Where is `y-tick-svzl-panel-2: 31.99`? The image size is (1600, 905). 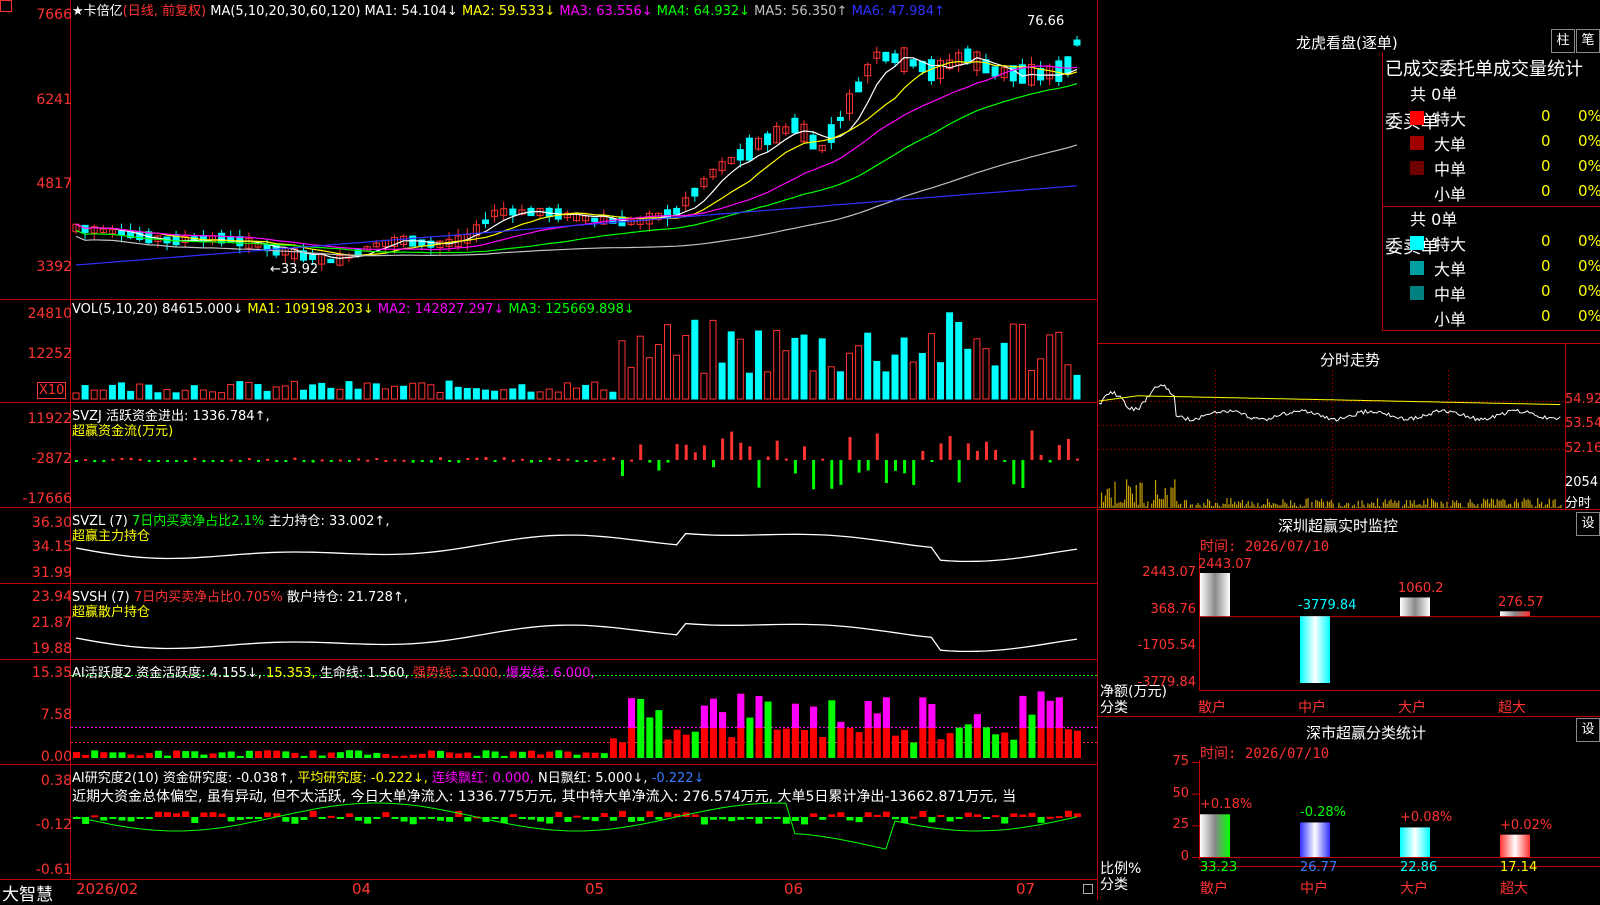
y-tick-svzl-panel-2: 31.99 is located at coordinates (52, 573).